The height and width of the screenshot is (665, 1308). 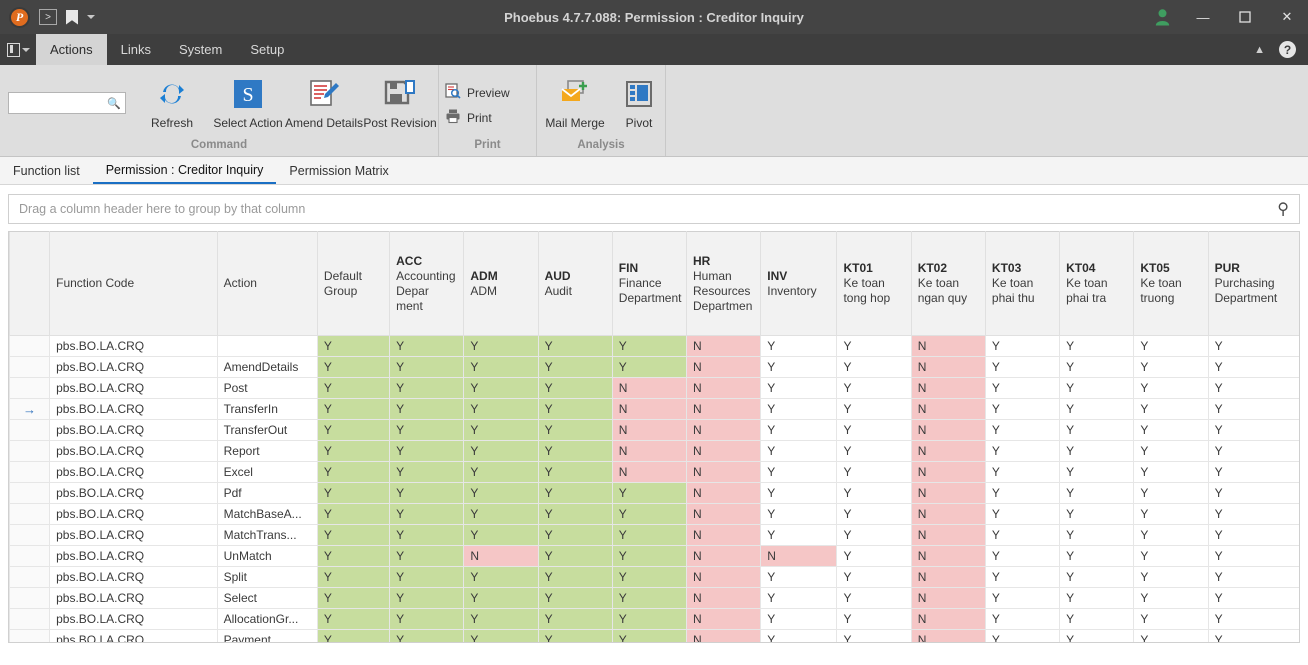 I want to click on amend-details-button: Amend Details, so click(x=324, y=100).